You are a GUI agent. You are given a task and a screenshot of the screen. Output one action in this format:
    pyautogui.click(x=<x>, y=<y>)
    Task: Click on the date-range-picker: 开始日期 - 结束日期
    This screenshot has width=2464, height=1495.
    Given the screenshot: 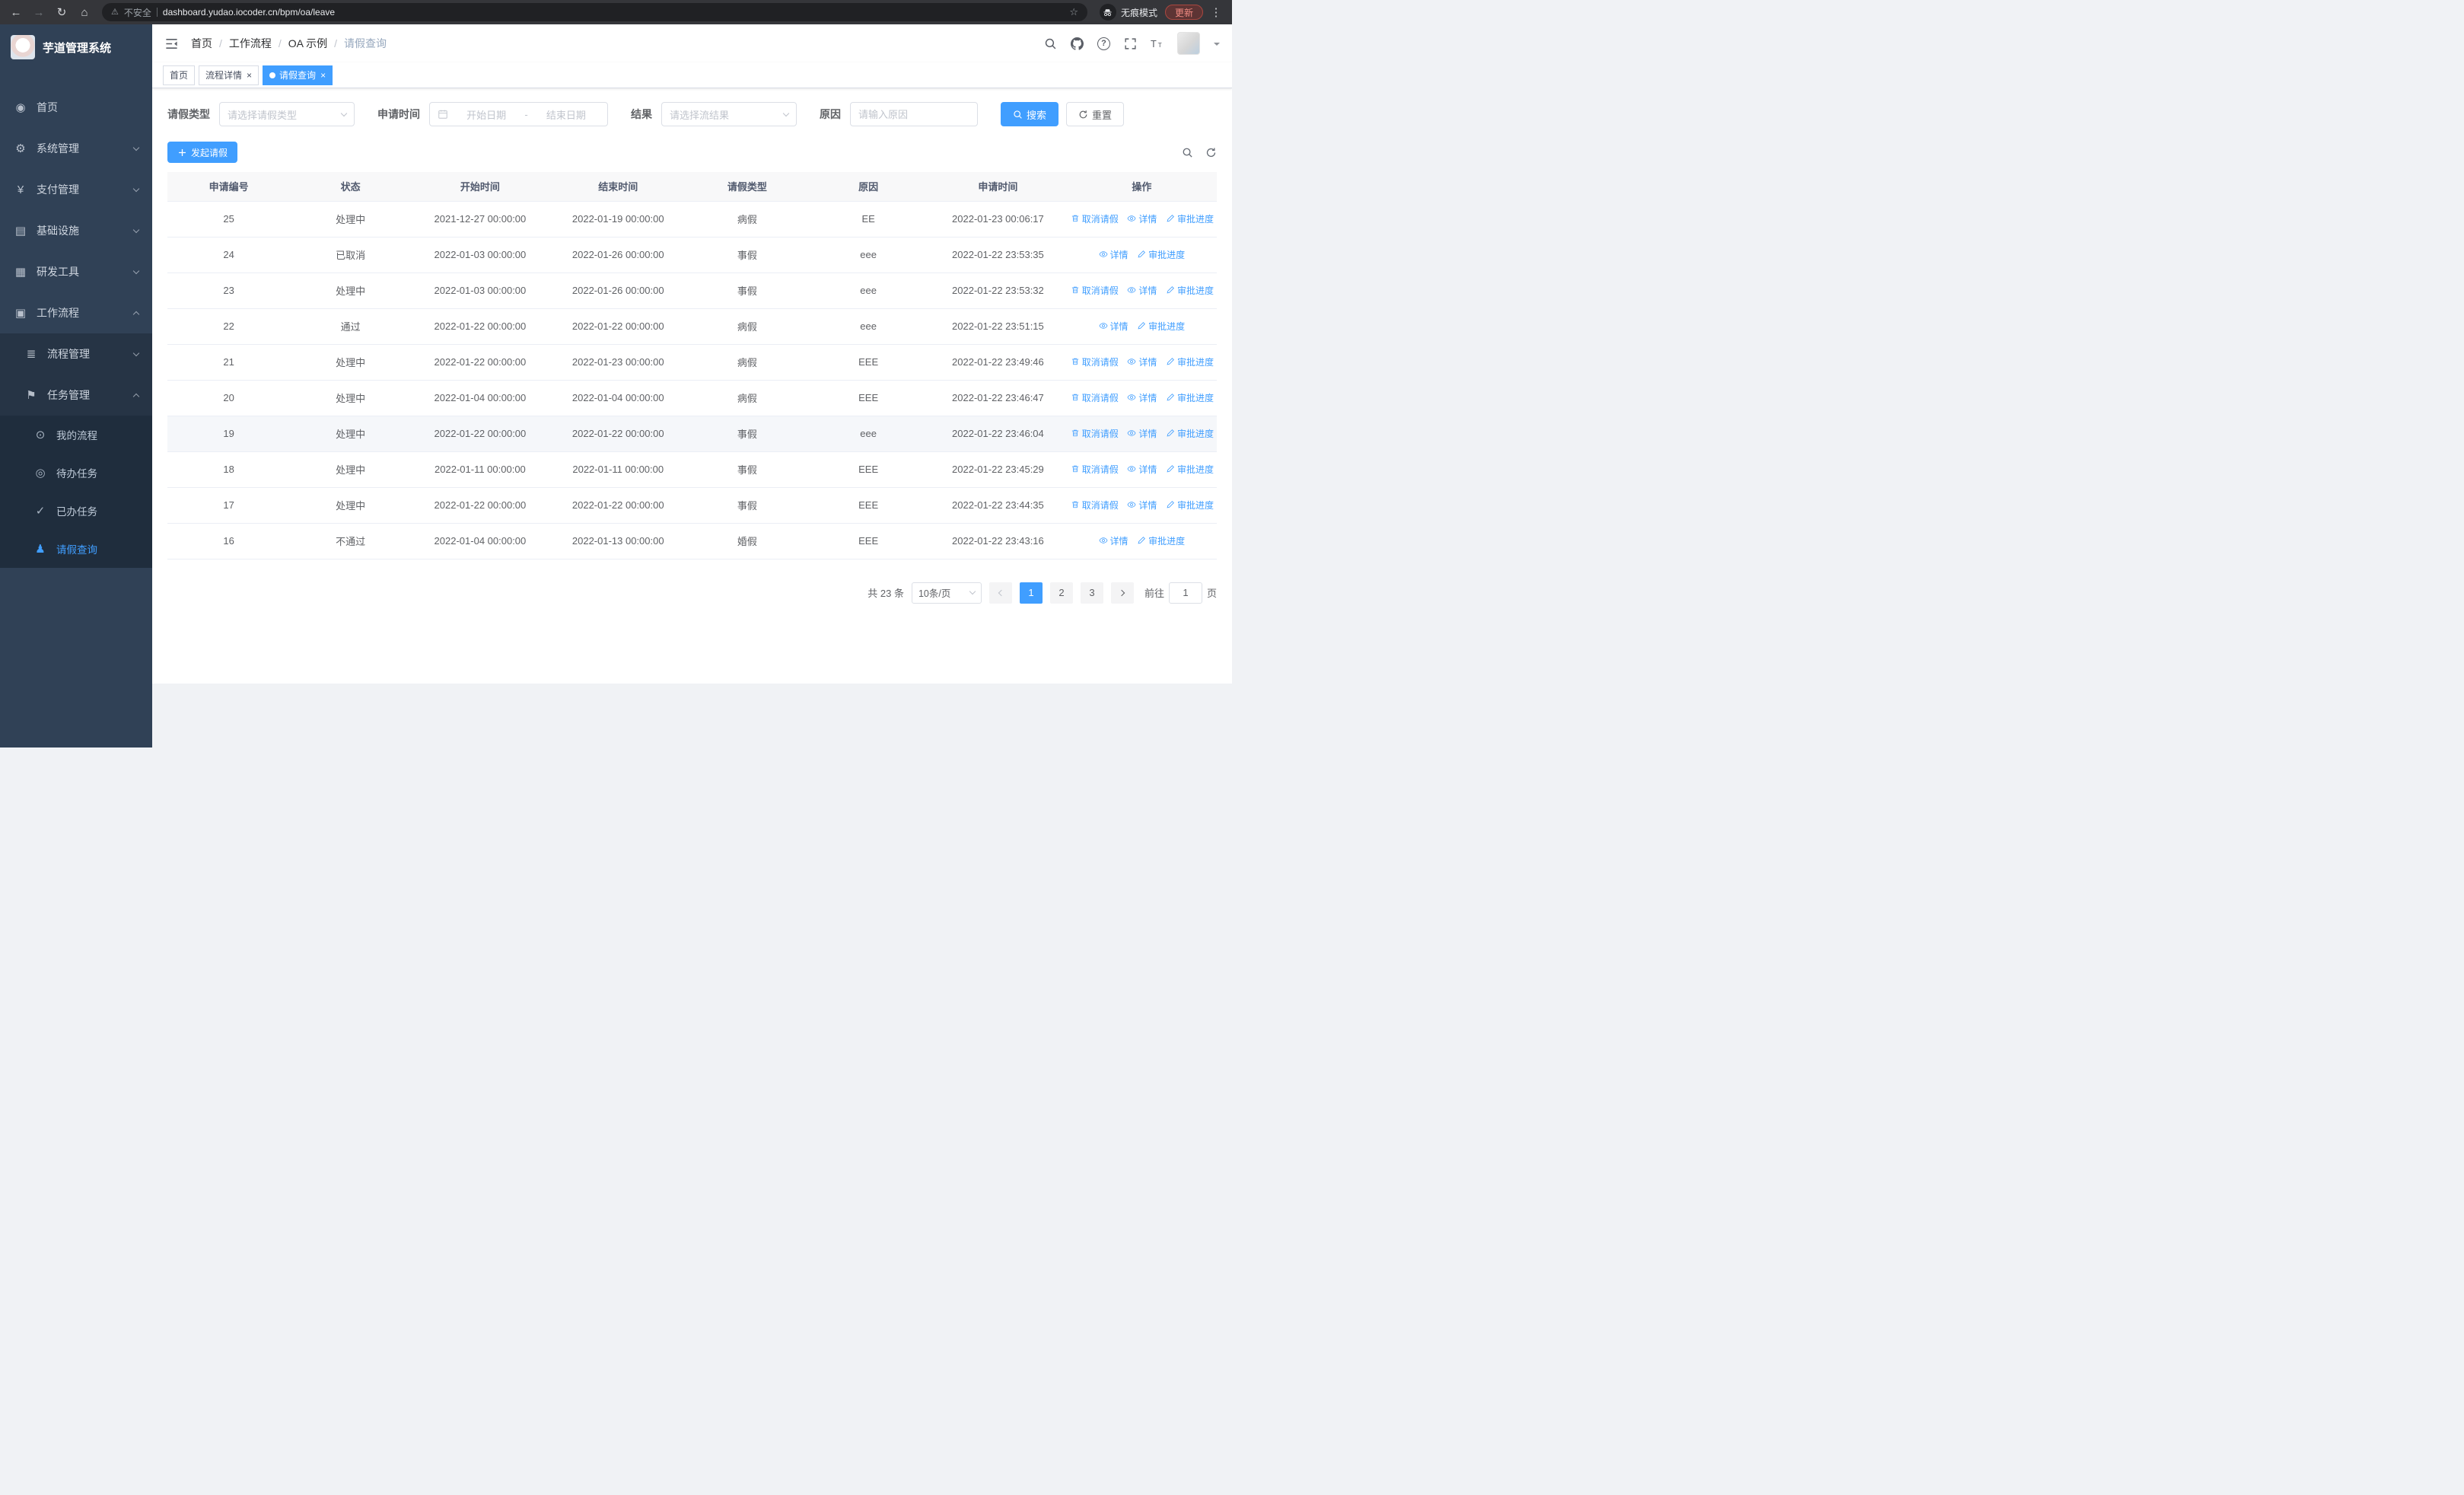 What is the action you would take?
    pyautogui.click(x=518, y=114)
    